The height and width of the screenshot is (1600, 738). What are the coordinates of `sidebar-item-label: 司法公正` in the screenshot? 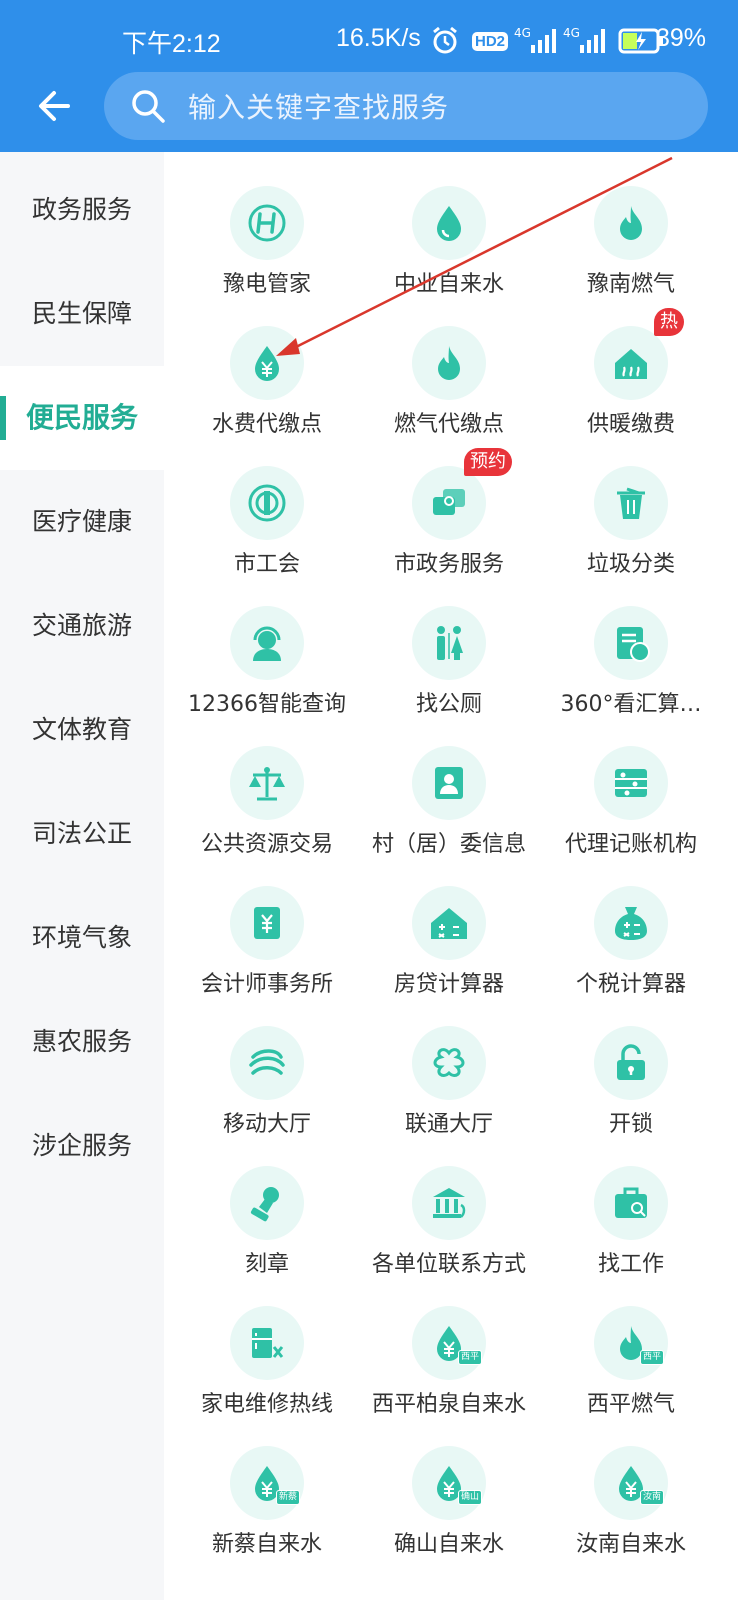 It's located at (81, 833).